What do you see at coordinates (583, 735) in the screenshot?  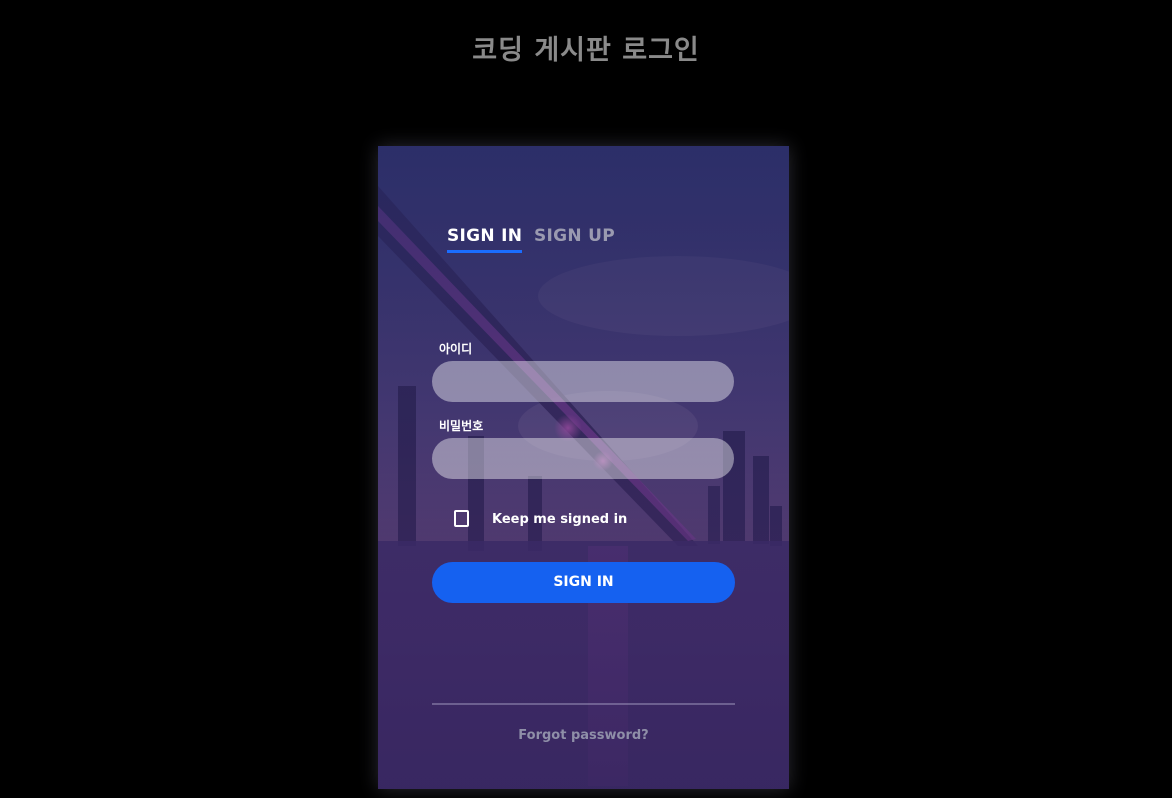 I see `forgot-password-link: Forgot password?` at bounding box center [583, 735].